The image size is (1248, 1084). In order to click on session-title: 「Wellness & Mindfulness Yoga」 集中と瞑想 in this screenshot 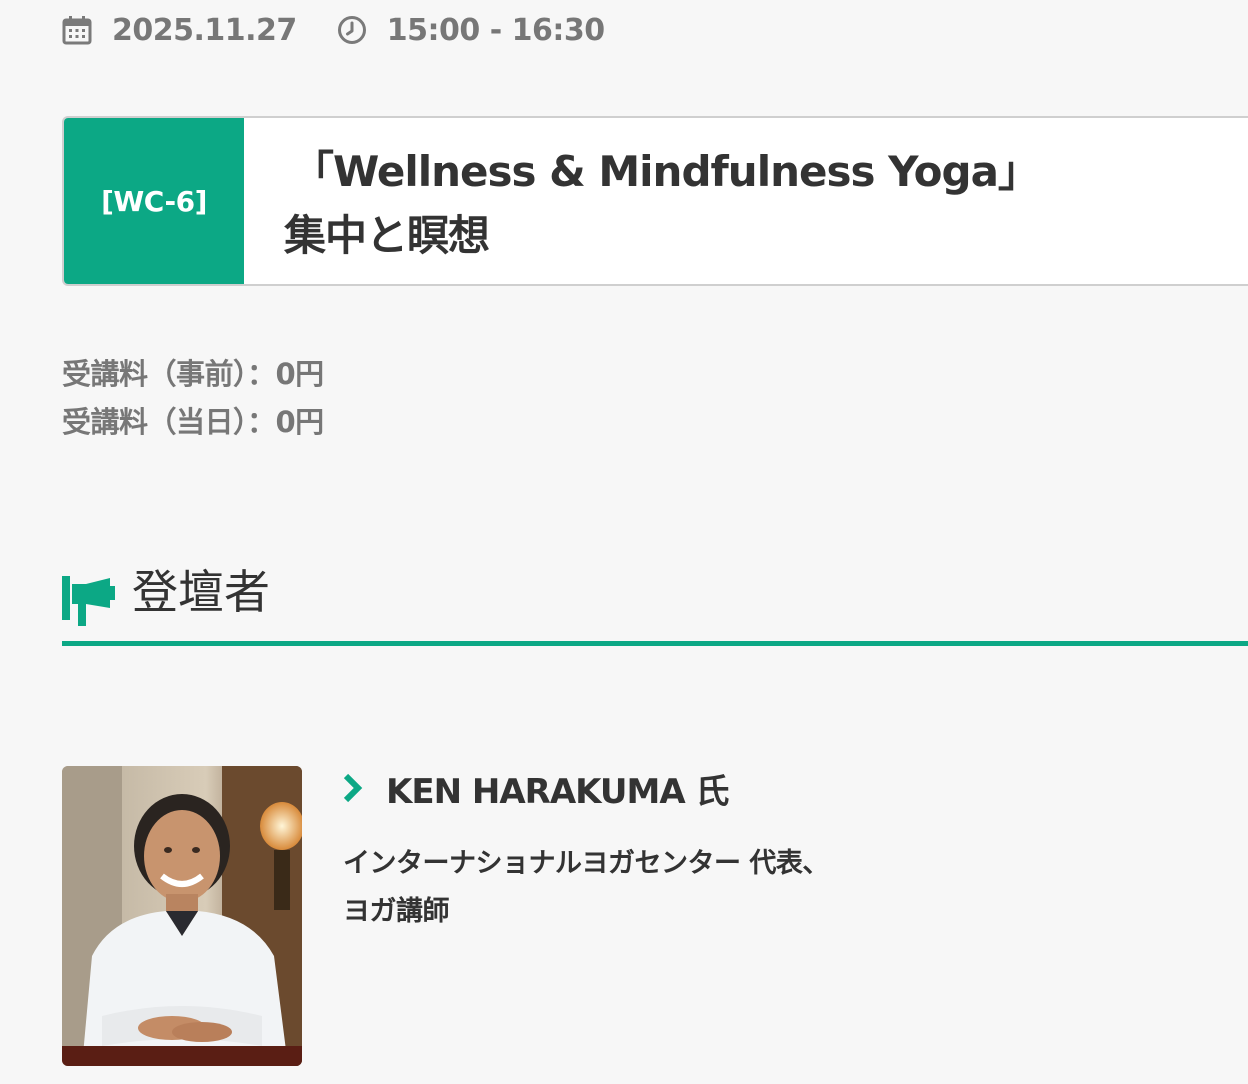, I will do `click(642, 201)`.